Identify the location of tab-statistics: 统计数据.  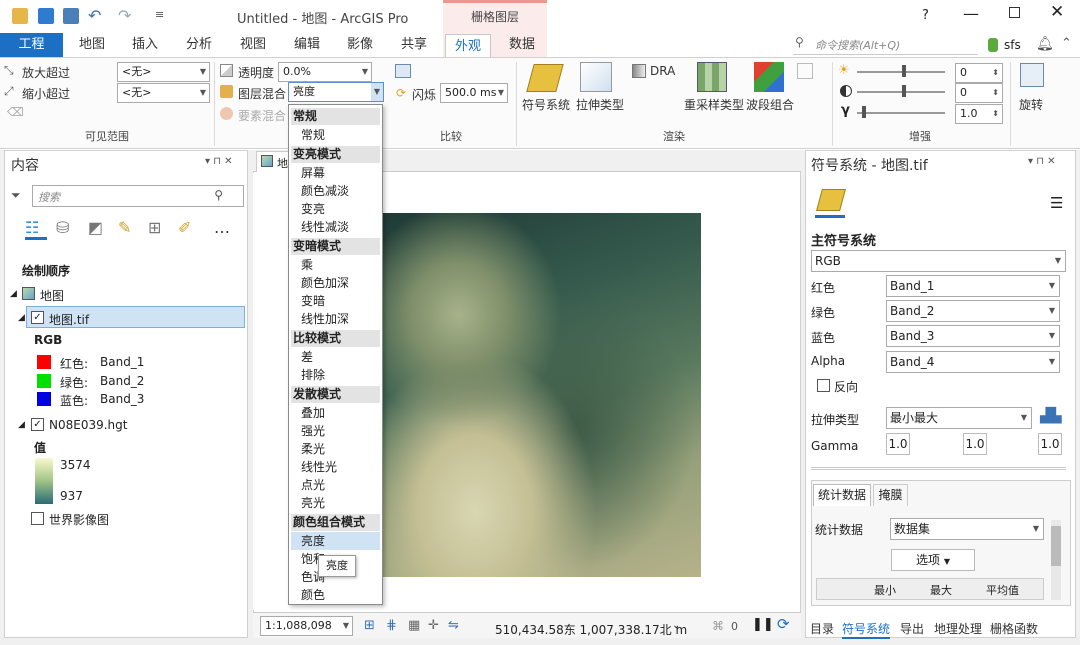
(842, 495).